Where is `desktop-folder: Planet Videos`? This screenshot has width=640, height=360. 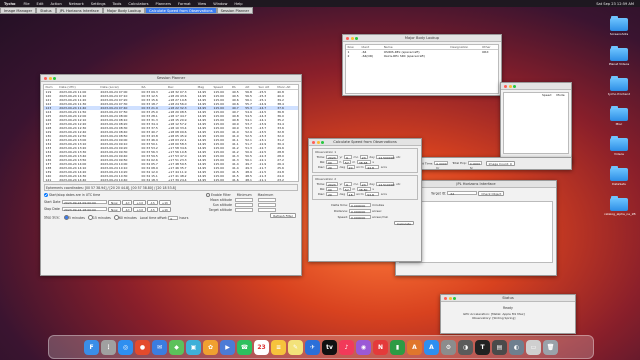
desktop-folder: Planet Videos is located at coordinates (619, 56).